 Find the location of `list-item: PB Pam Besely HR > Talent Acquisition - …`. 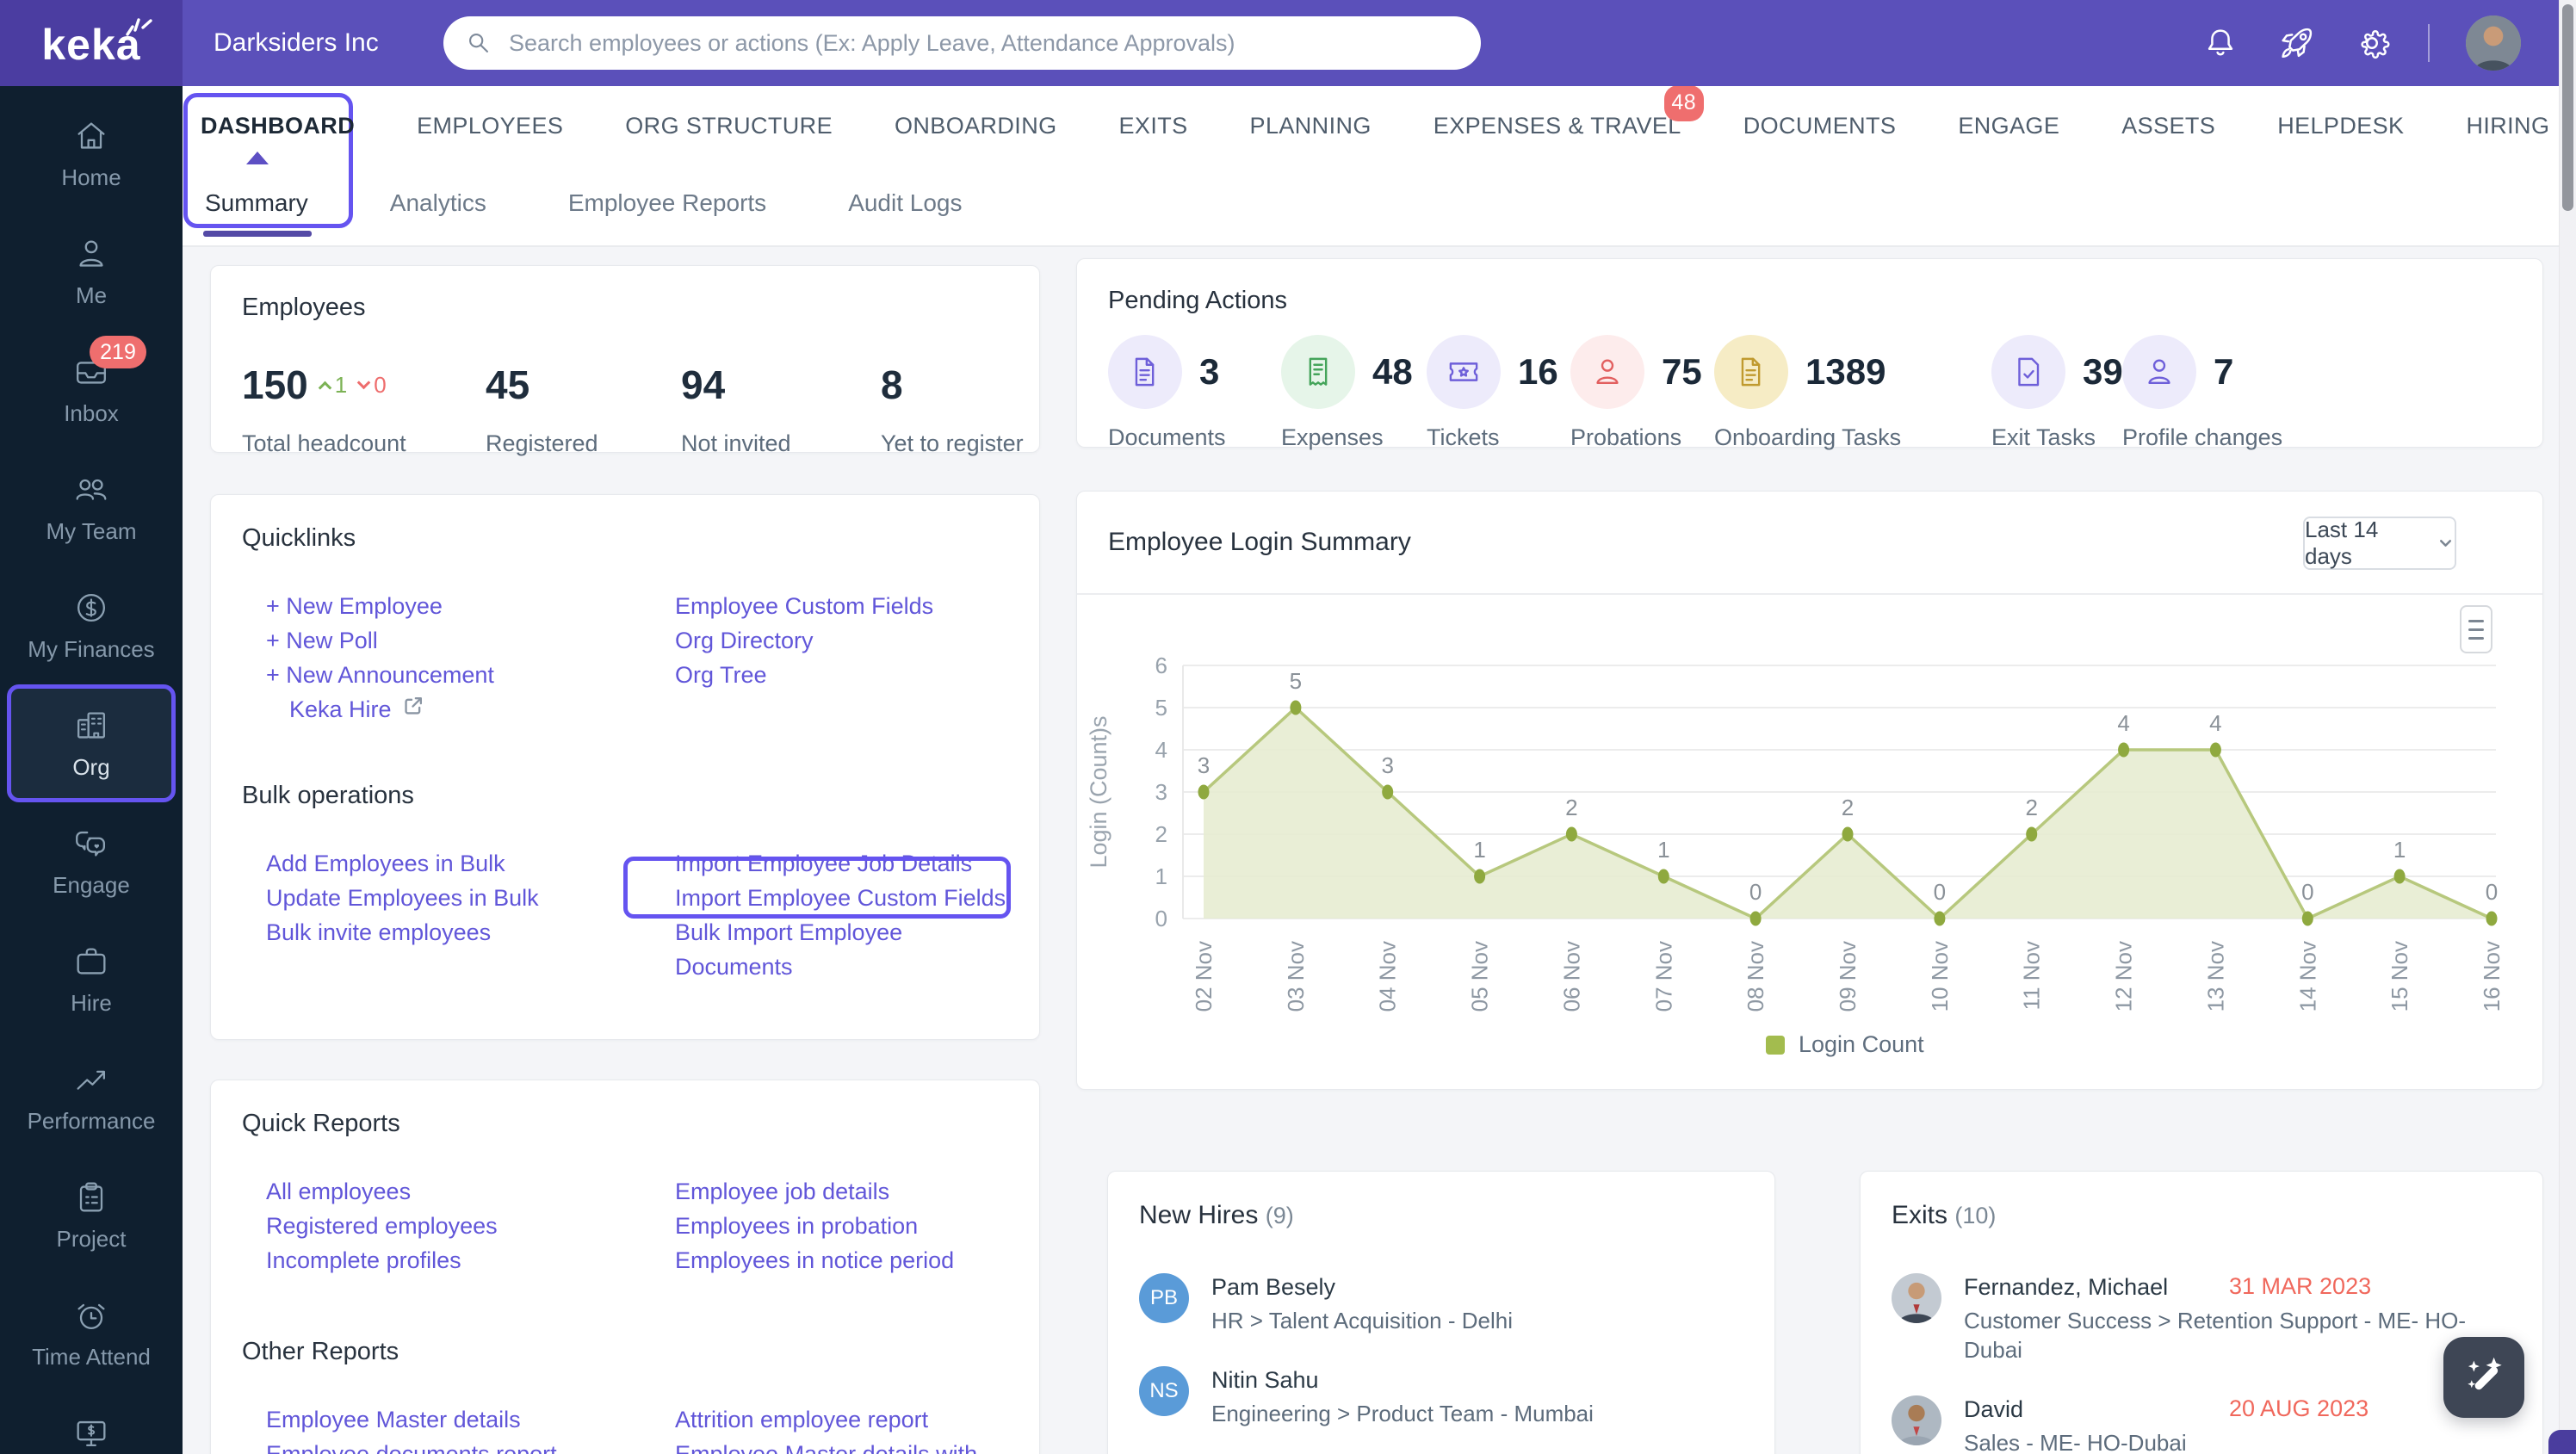

list-item: PB Pam Besely HR > Talent Acquisition - … is located at coordinates (1441, 1304).